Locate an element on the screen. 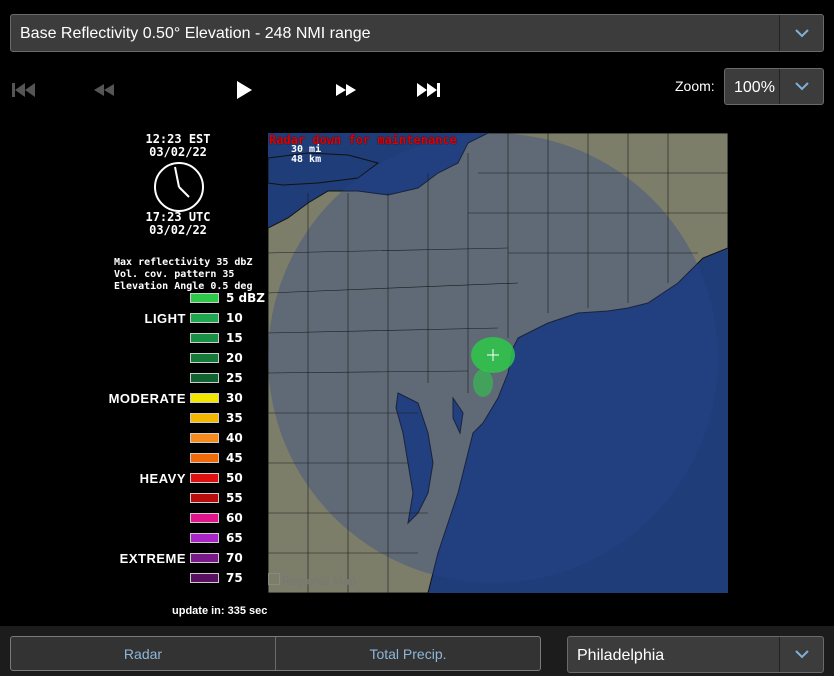  legend-value: 30 is located at coordinates (234, 398).